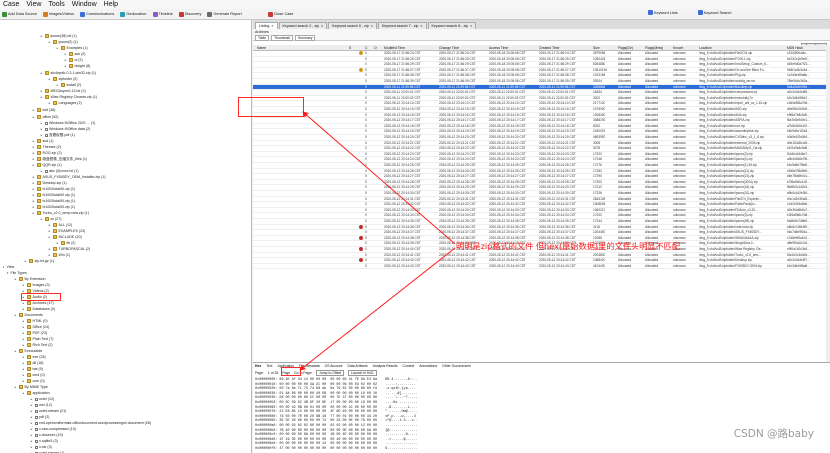 This screenshot has width=830, height=453. What do you see at coordinates (262, 38) in the screenshot?
I see `view-tab-table: Table` at bounding box center [262, 38].